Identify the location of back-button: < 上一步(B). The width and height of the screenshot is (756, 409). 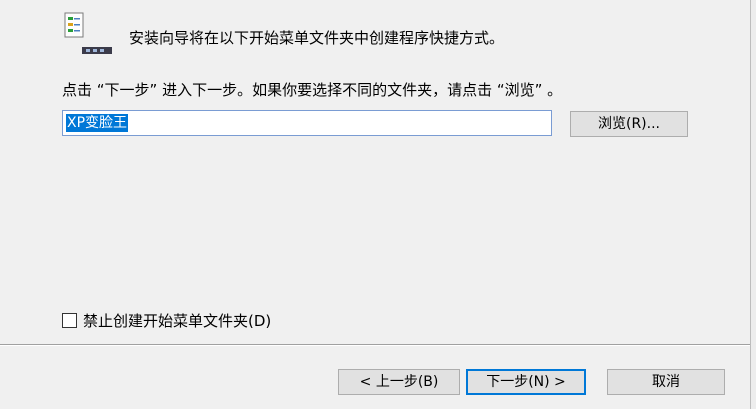
(399, 382).